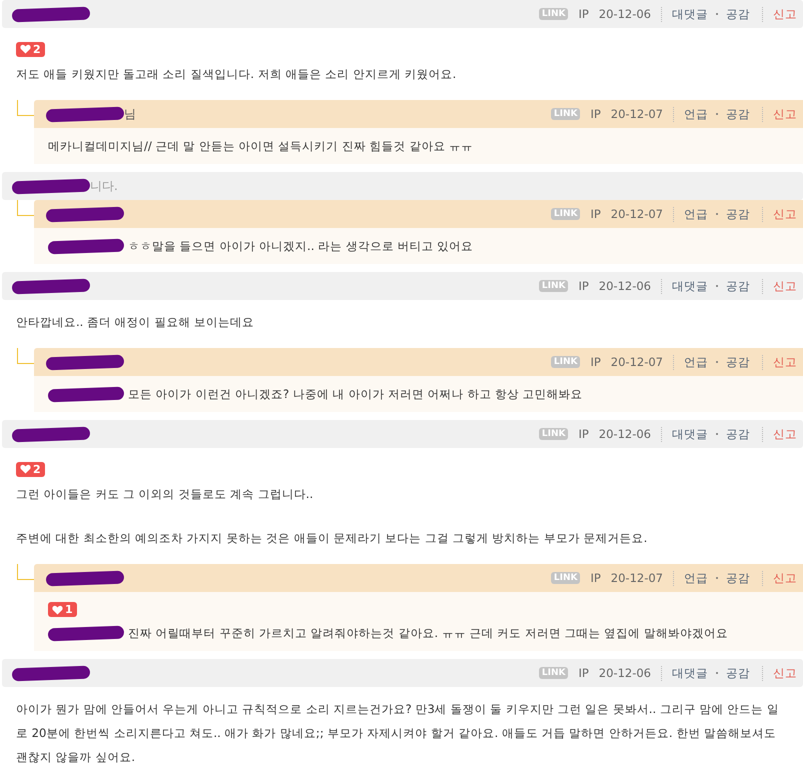  Describe the element at coordinates (237, 74) in the screenshot. I see `comment-text: 저도 애들 키웠지만 돌고래 소리 질색입니다. 저희 애들은 소리 안지르게 키웠어요.` at that location.